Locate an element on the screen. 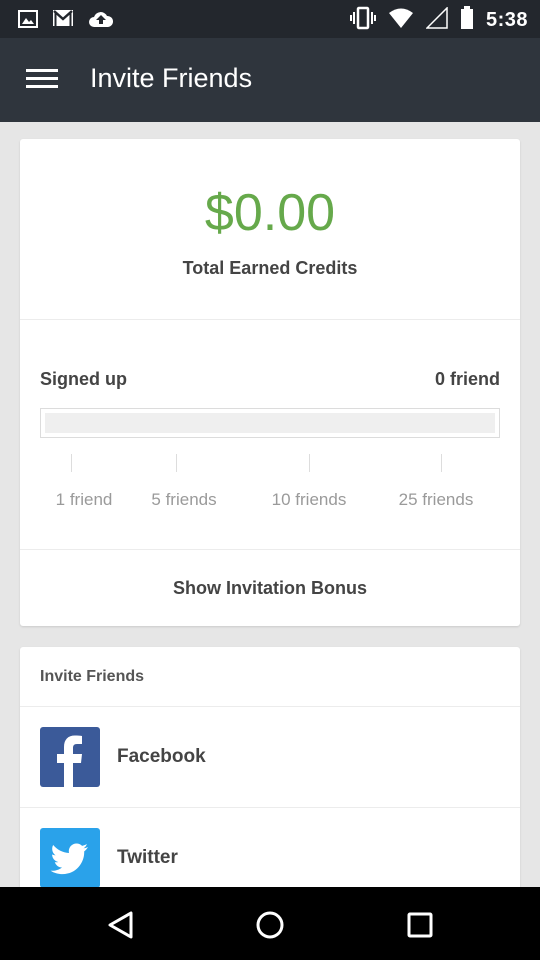 This screenshot has height=960, width=540. credits-amount: $0.00 is located at coordinates (270, 213).